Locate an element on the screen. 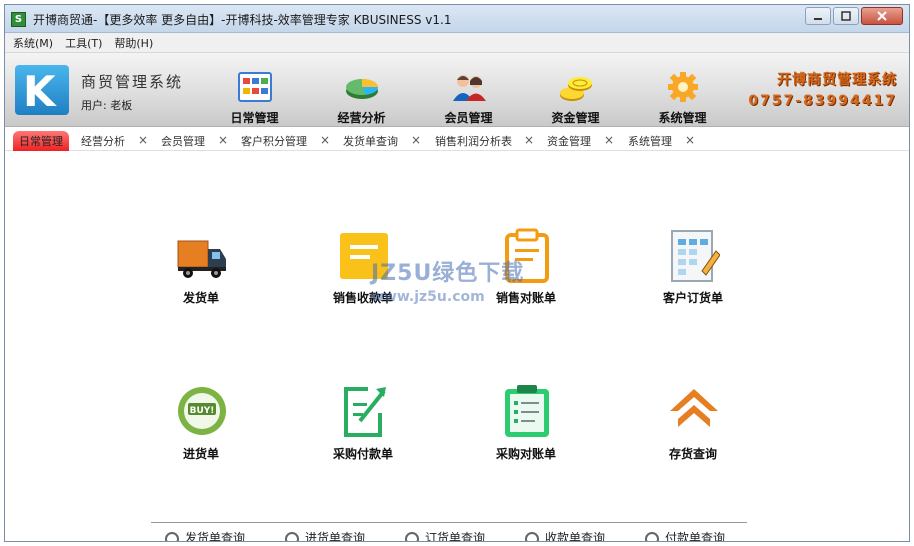  nav-system: 系统管理 is located at coordinates (682, 90).